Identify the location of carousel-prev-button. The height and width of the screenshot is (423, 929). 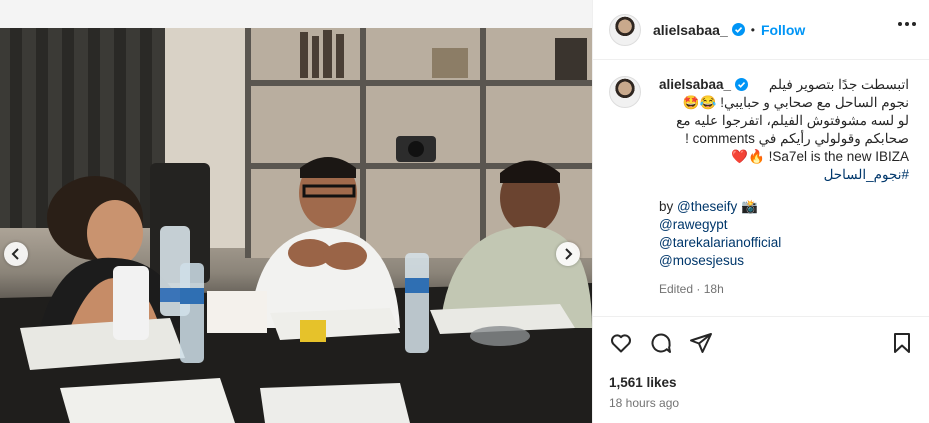
(16, 254).